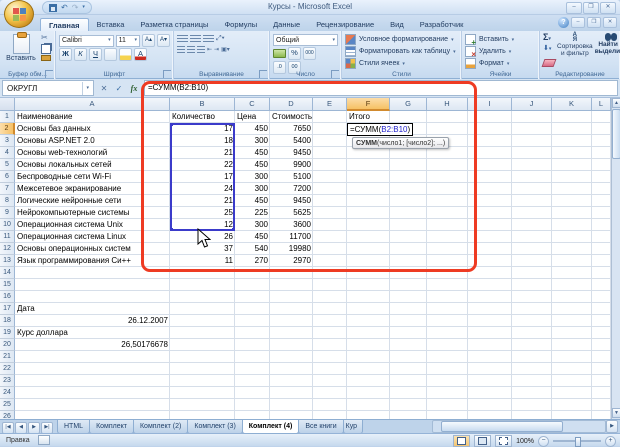 The width and height of the screenshot is (620, 447). I want to click on align-bottom-icon, so click(208, 39).